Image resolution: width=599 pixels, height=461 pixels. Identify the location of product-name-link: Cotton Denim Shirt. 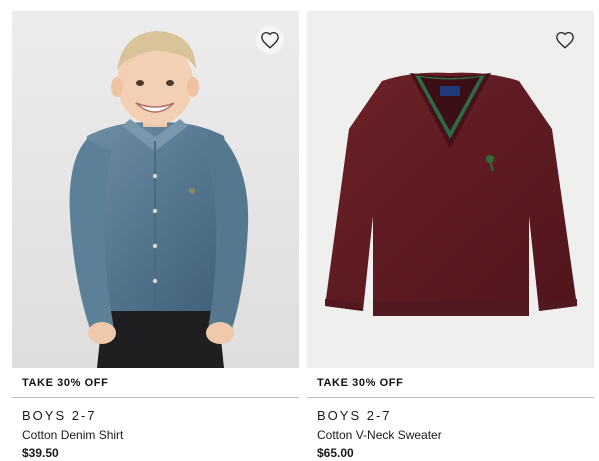
(72, 435).